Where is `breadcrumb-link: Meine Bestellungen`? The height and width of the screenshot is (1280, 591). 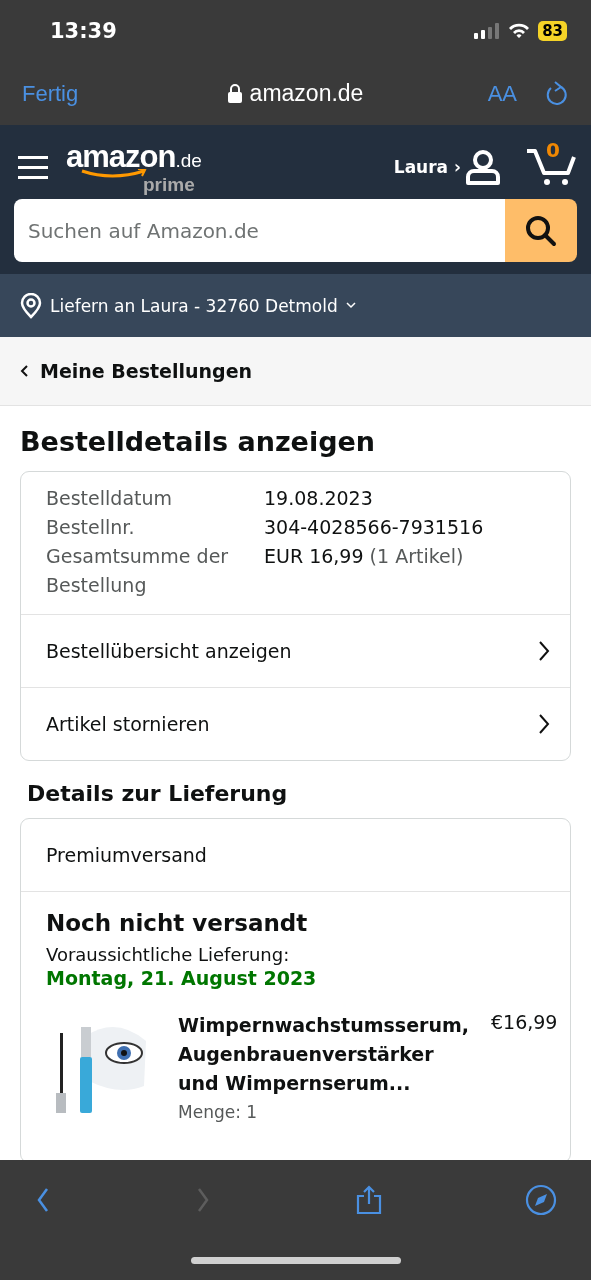 breadcrumb-link: Meine Bestellungen is located at coordinates (146, 371).